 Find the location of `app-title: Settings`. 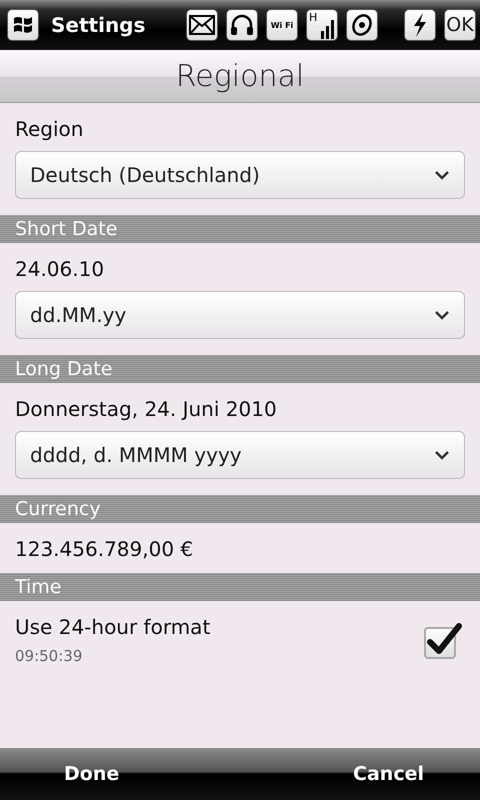

app-title: Settings is located at coordinates (98, 25).